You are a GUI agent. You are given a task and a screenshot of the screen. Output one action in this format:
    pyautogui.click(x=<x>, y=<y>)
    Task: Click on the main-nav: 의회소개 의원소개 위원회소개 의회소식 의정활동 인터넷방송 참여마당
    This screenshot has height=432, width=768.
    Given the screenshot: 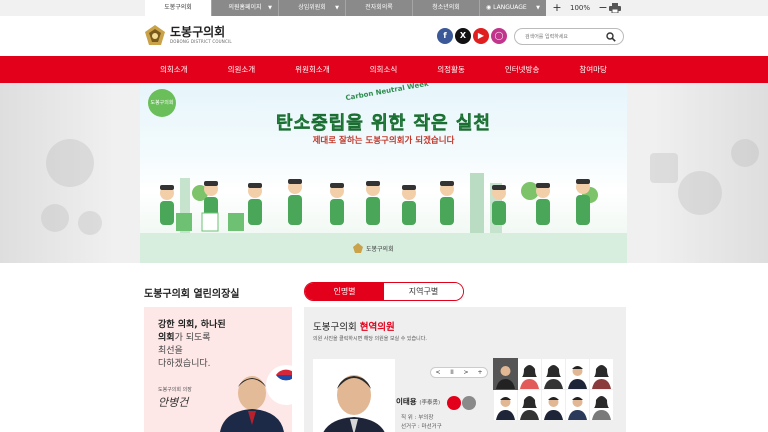 What is the action you would take?
    pyautogui.click(x=384, y=69)
    